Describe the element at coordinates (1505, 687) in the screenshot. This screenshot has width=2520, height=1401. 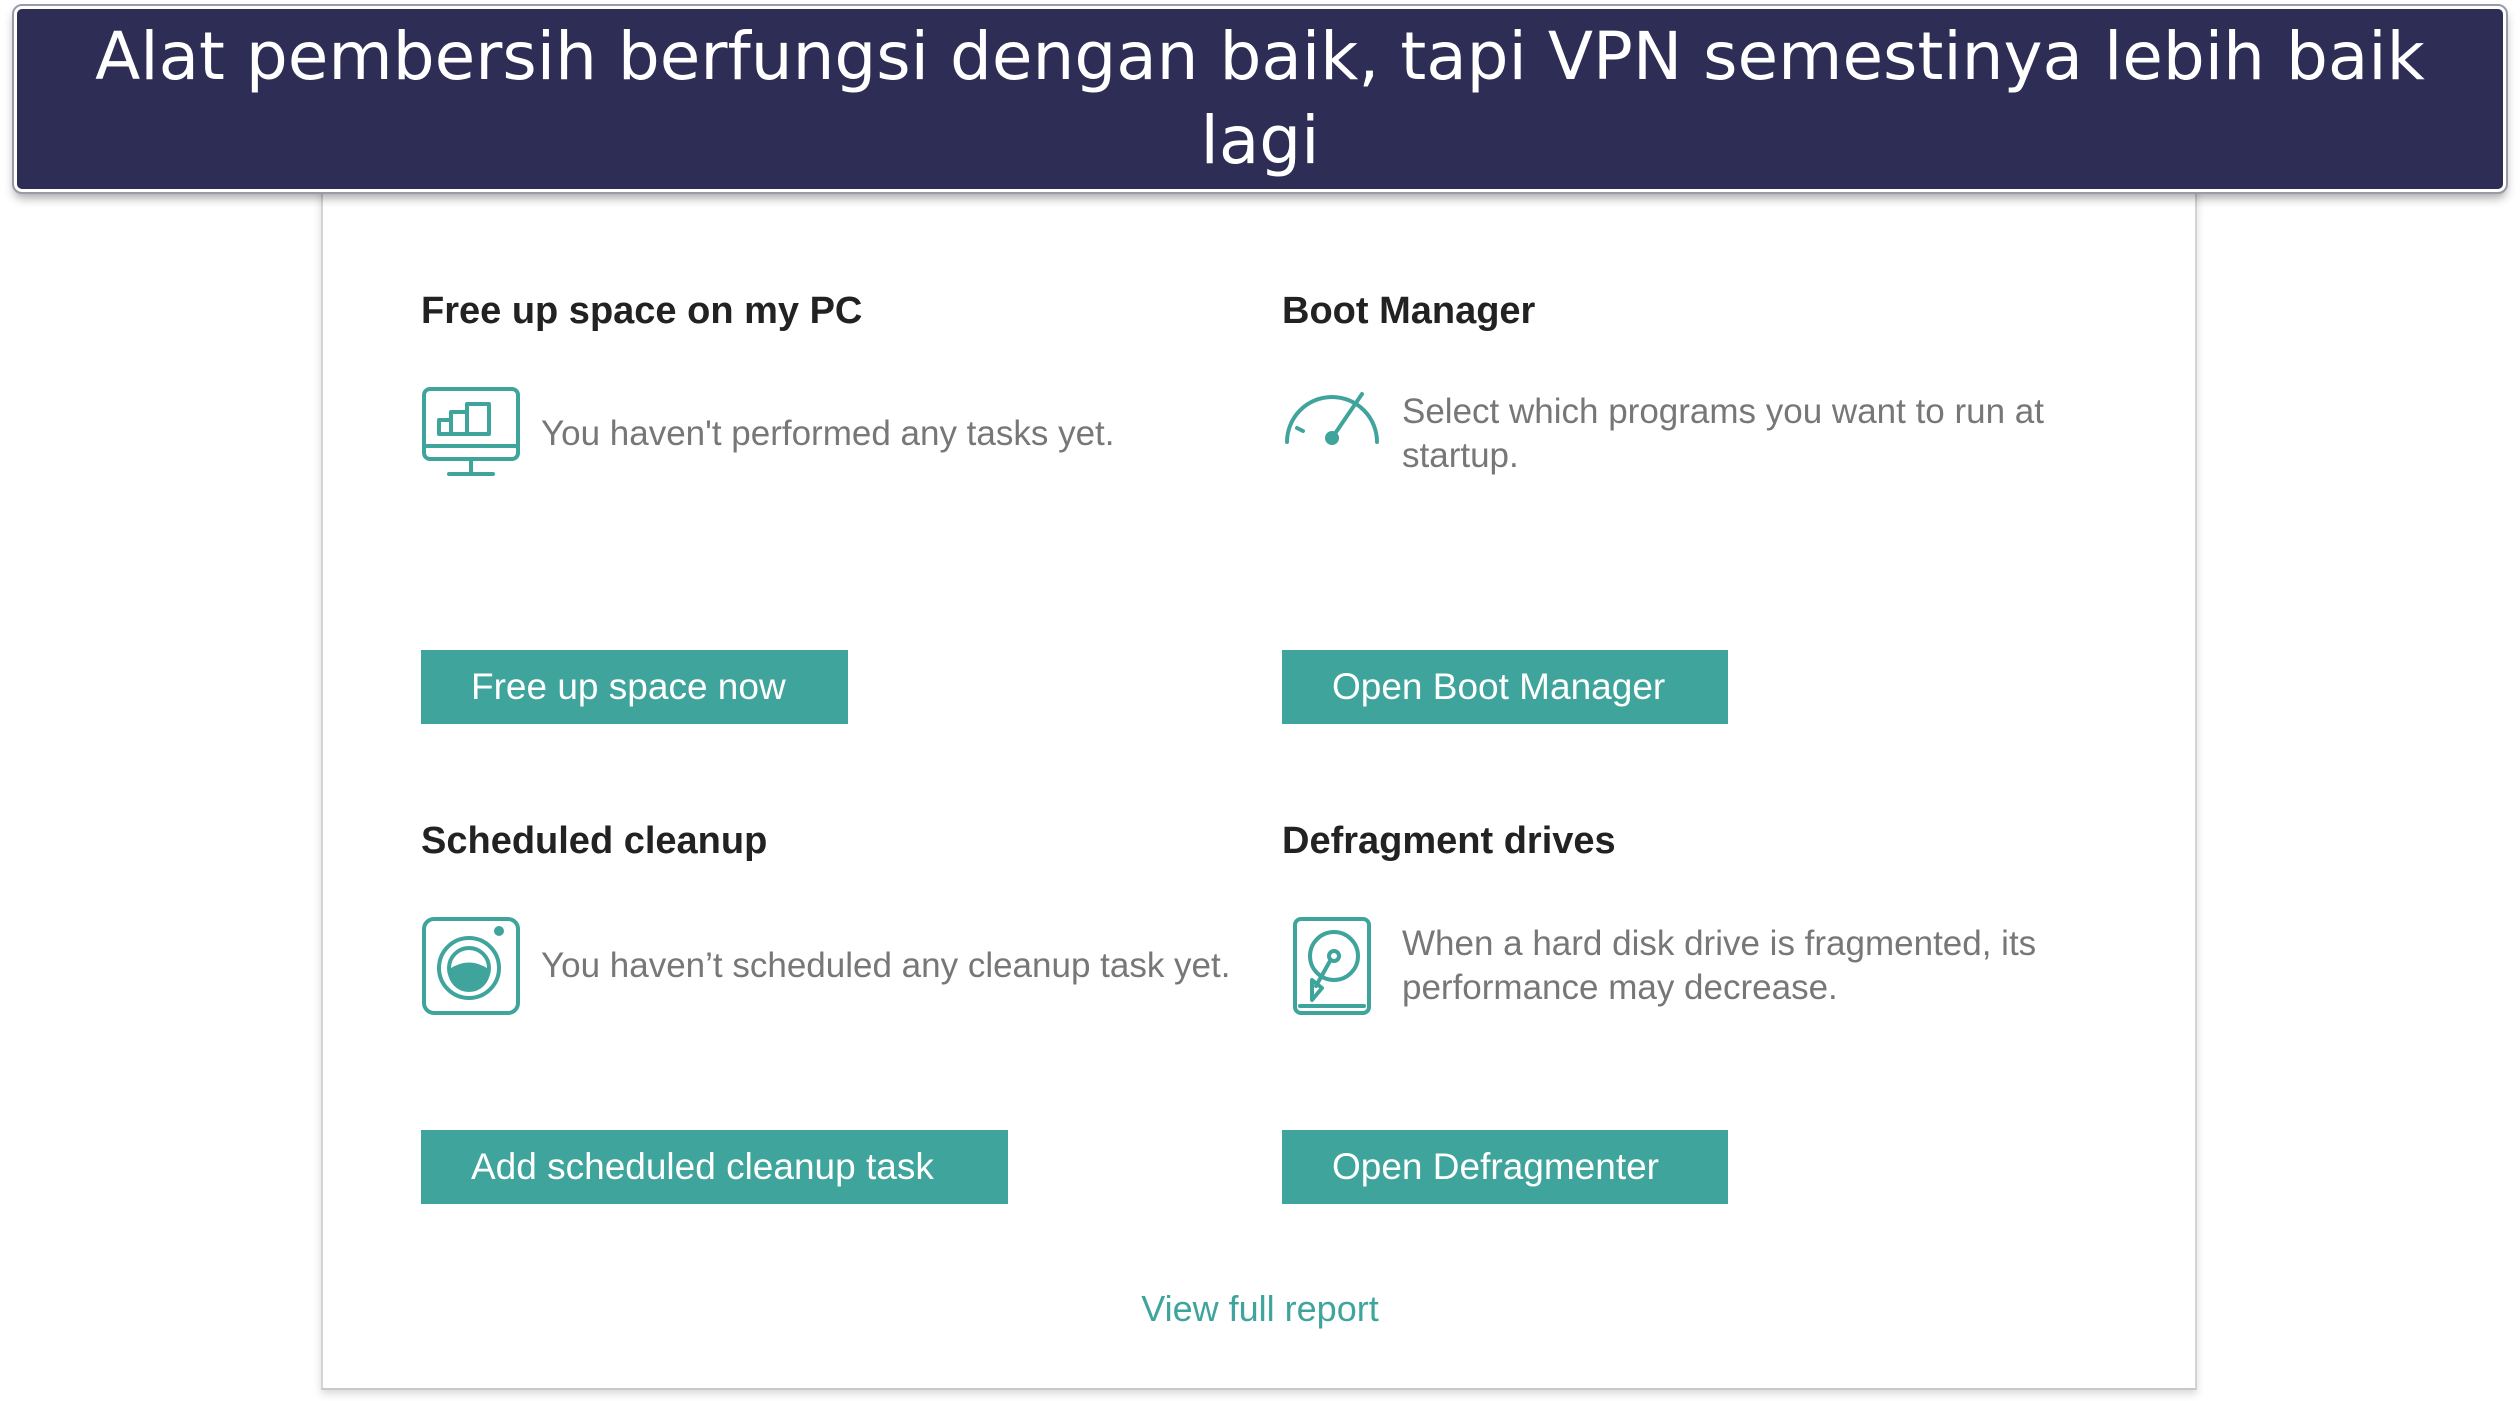
I see `open-boot-manager-button: Open Boot Manager` at that location.